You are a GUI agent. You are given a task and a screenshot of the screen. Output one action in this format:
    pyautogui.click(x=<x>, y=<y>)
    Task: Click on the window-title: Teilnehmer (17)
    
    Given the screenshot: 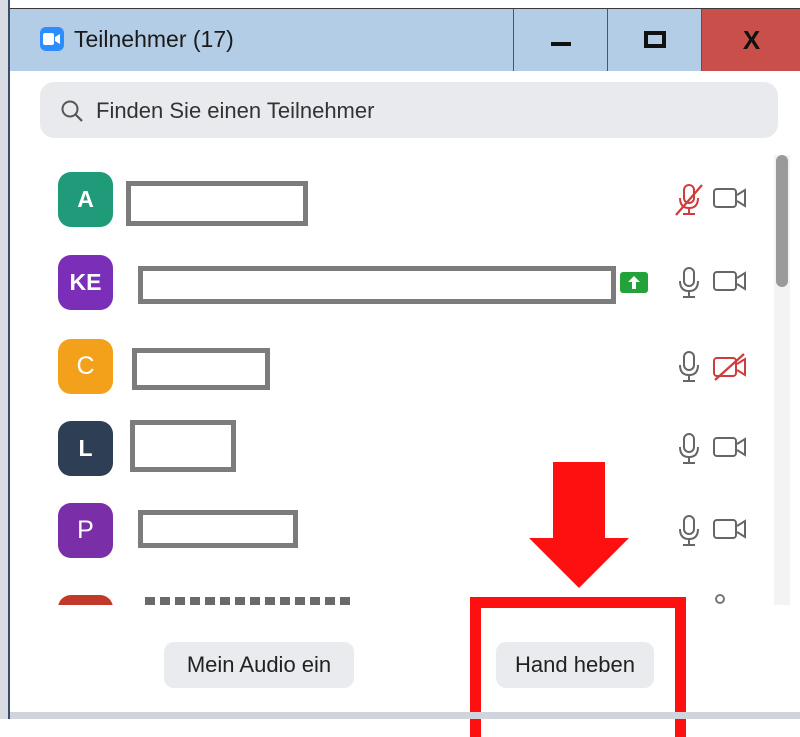 What is the action you would take?
    pyautogui.click(x=154, y=39)
    